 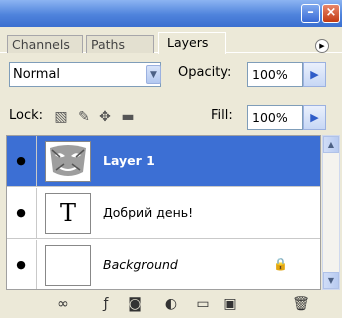 What do you see at coordinates (163, 161) in the screenshot?
I see `layer-row-layer-1: ● Layer 1` at bounding box center [163, 161].